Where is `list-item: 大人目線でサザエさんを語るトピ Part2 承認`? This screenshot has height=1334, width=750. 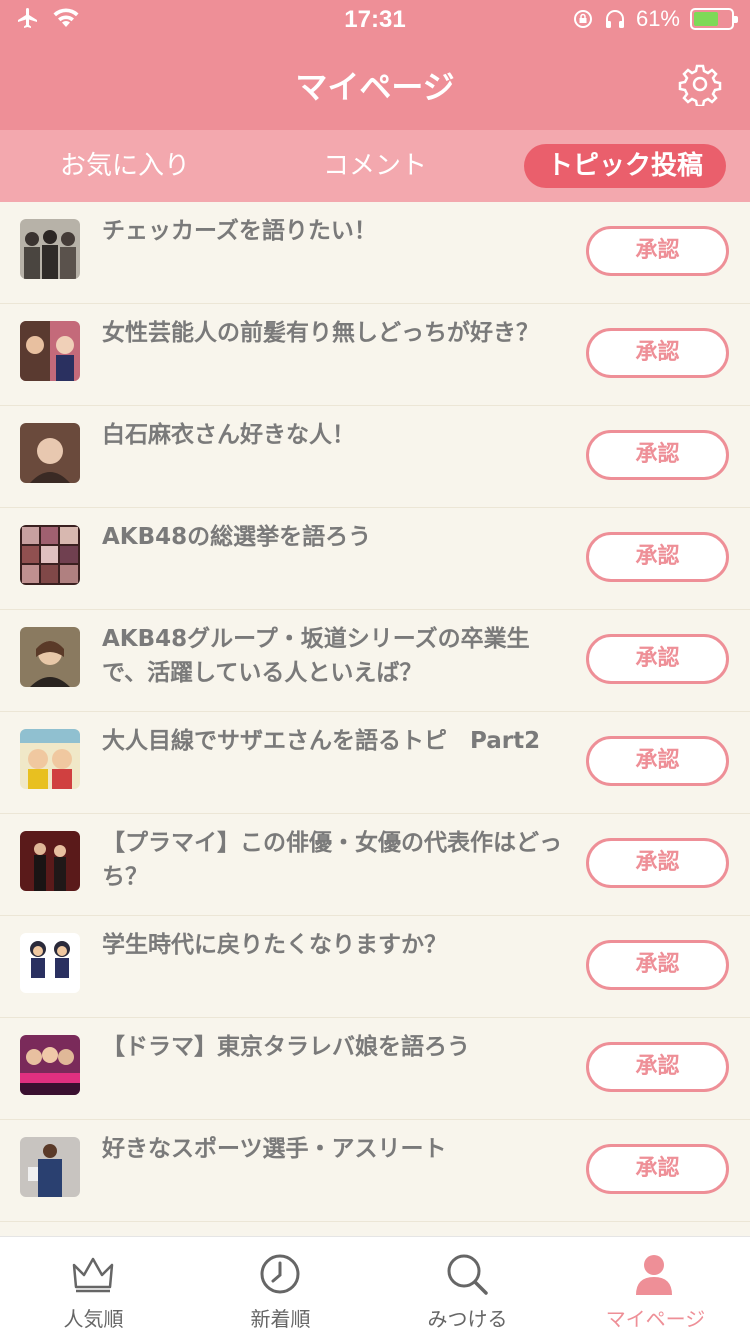 list-item: 大人目線でサザエさんを語るトピ Part2 承認 is located at coordinates (375, 763).